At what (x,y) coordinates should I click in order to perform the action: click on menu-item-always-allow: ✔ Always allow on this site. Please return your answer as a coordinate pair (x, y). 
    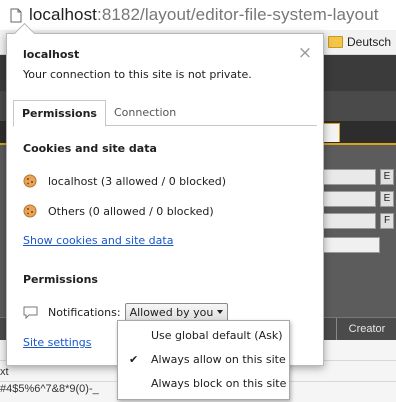
    Looking at the image, I should click on (203, 359).